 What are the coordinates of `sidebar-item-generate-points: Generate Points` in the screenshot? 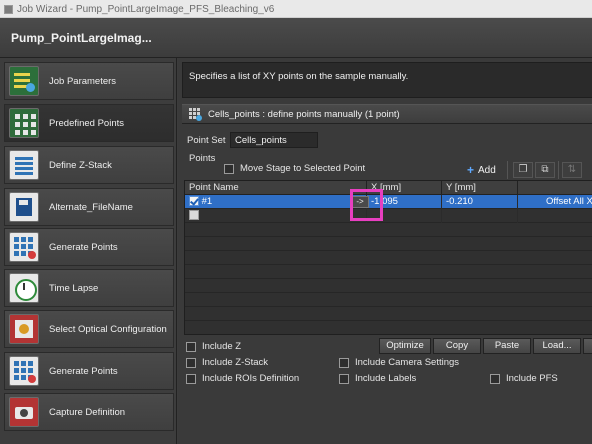 It's located at (89, 247).